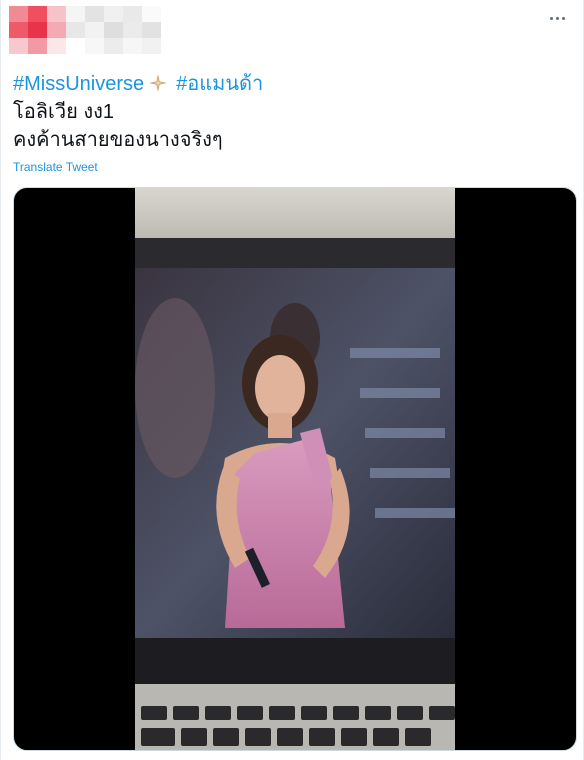 This screenshot has width=584, height=760. What do you see at coordinates (557, 18) in the screenshot?
I see `more-options-button` at bounding box center [557, 18].